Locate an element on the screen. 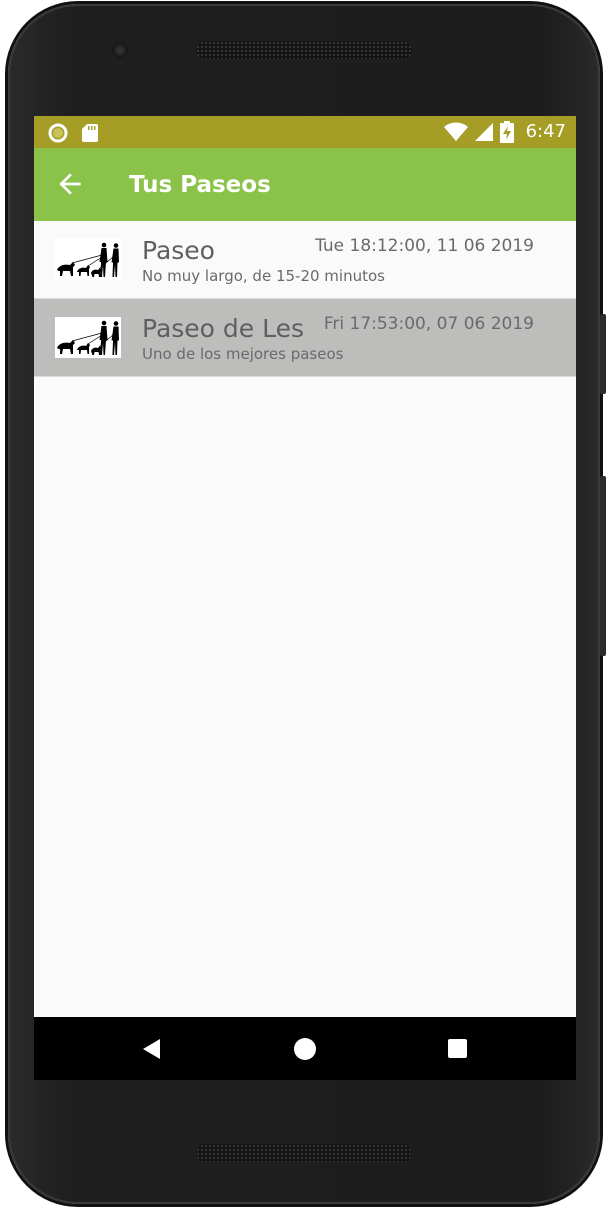 The height and width of the screenshot is (1214, 616). battery-charging-icon is located at coordinates (506, 132).